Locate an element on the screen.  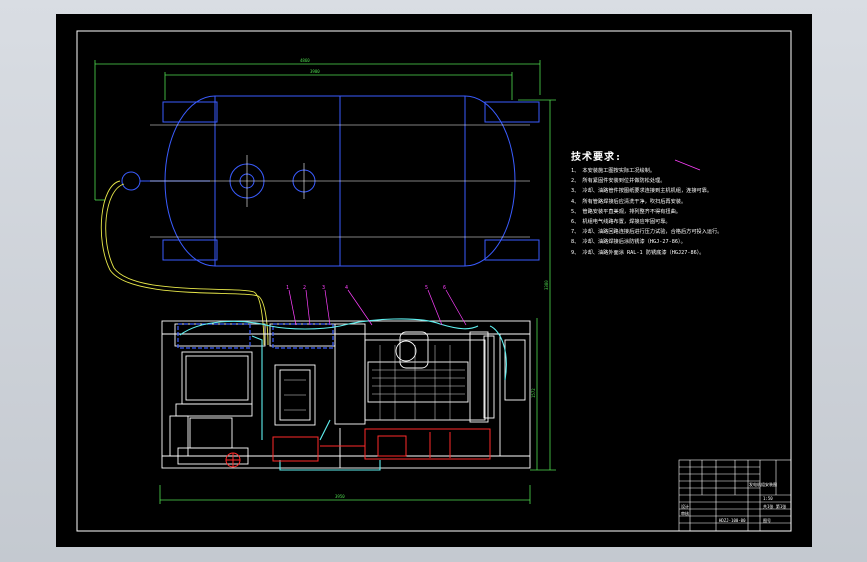
dim-inner-top: 3980 is located at coordinates (315, 71).